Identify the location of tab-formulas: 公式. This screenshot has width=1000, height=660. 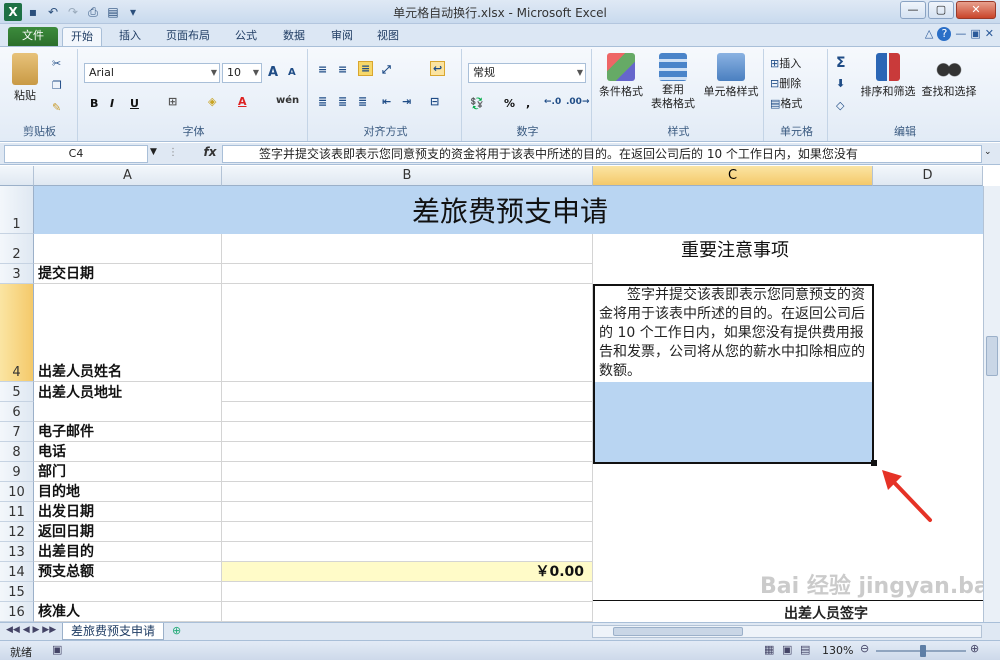
(246, 36).